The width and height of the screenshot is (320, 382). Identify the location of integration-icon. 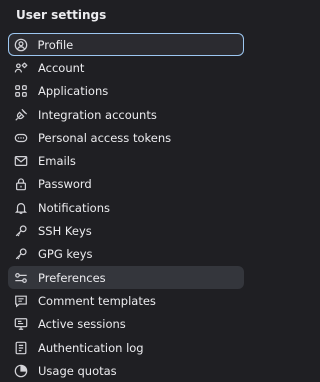
(21, 115).